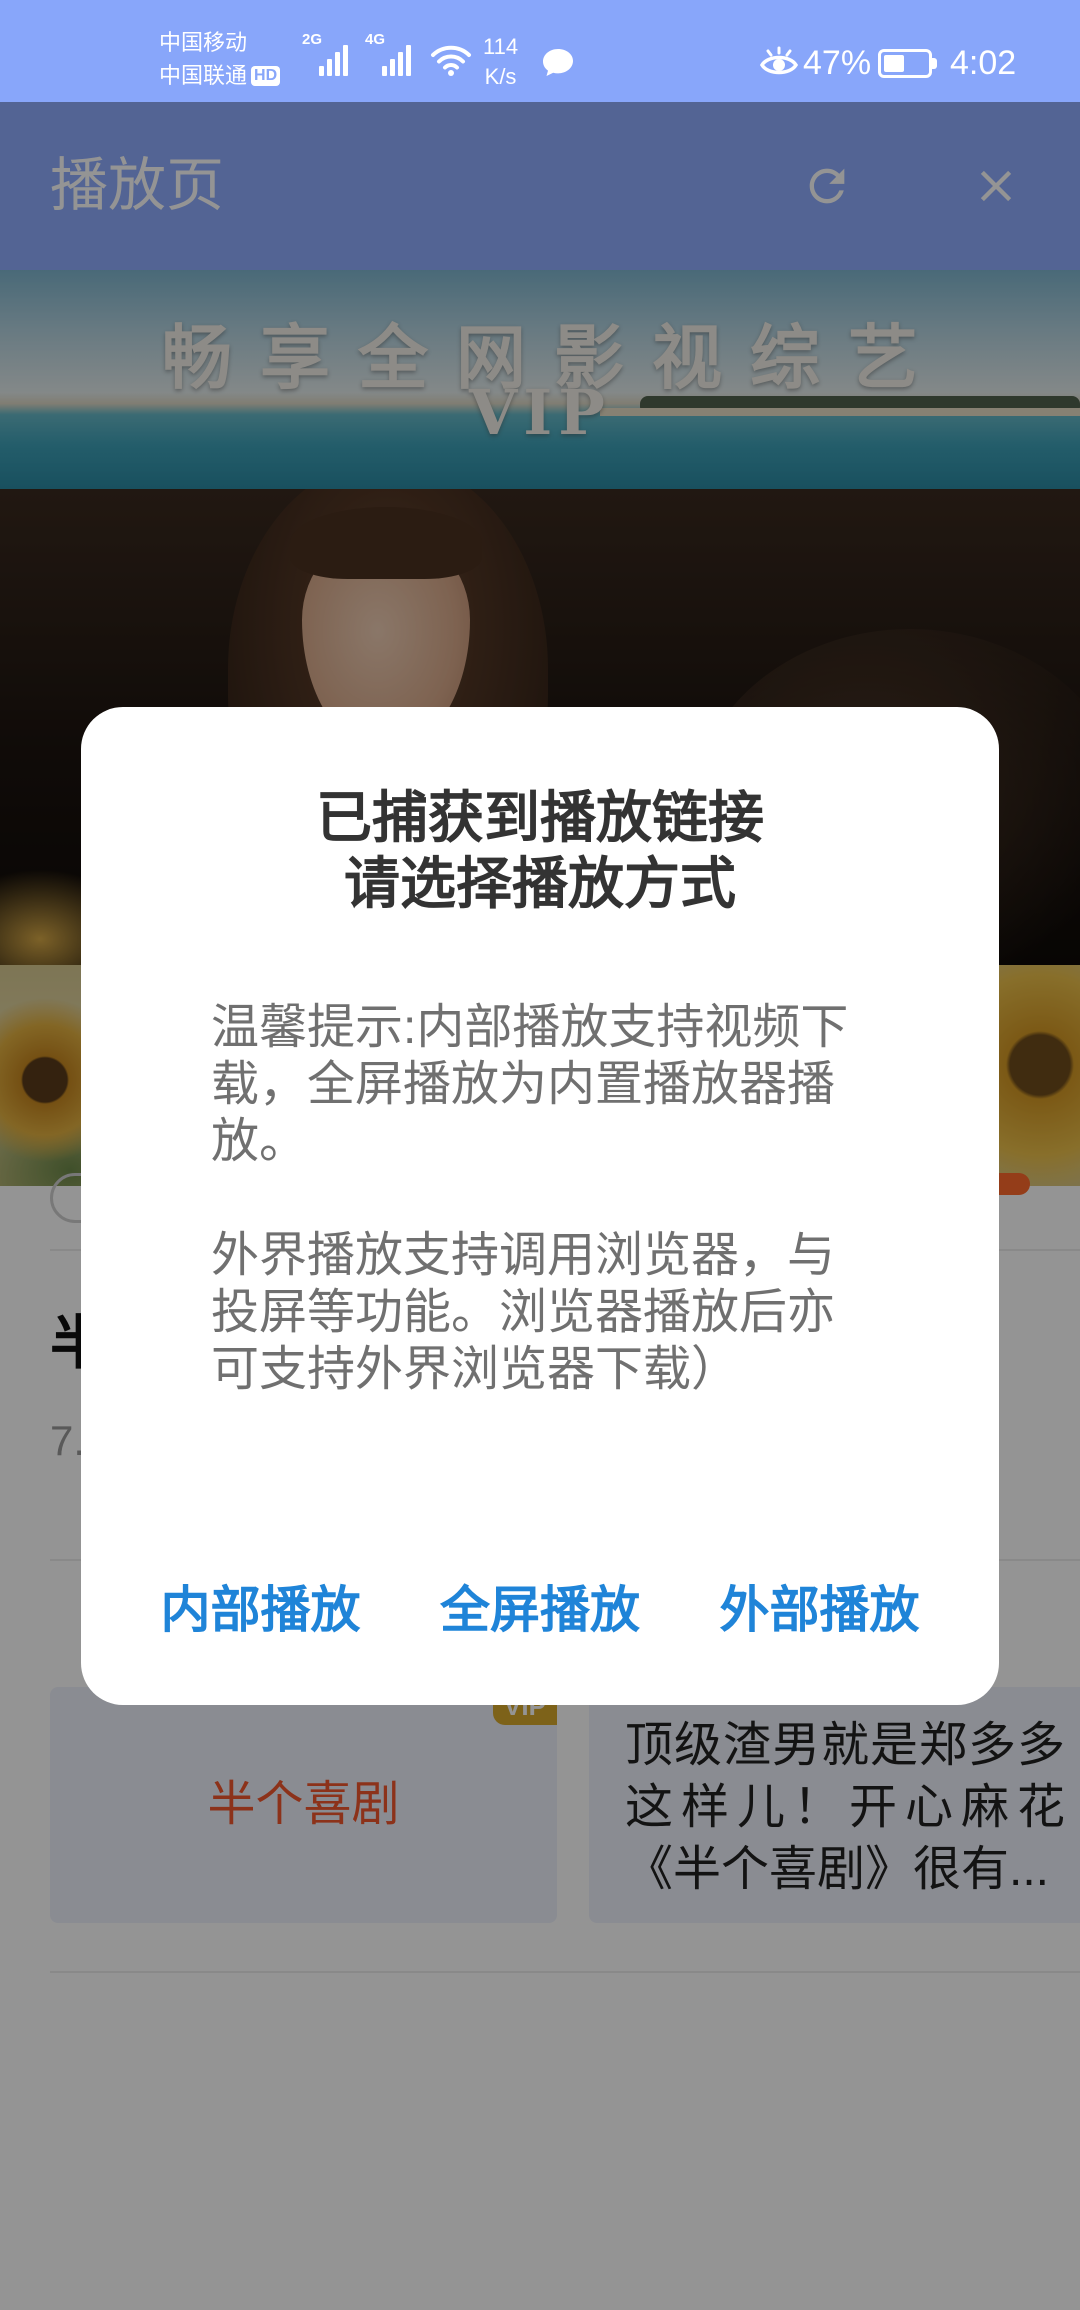 Image resolution: width=1080 pixels, height=2310 pixels. I want to click on battery-percentage: 47%, so click(837, 63).